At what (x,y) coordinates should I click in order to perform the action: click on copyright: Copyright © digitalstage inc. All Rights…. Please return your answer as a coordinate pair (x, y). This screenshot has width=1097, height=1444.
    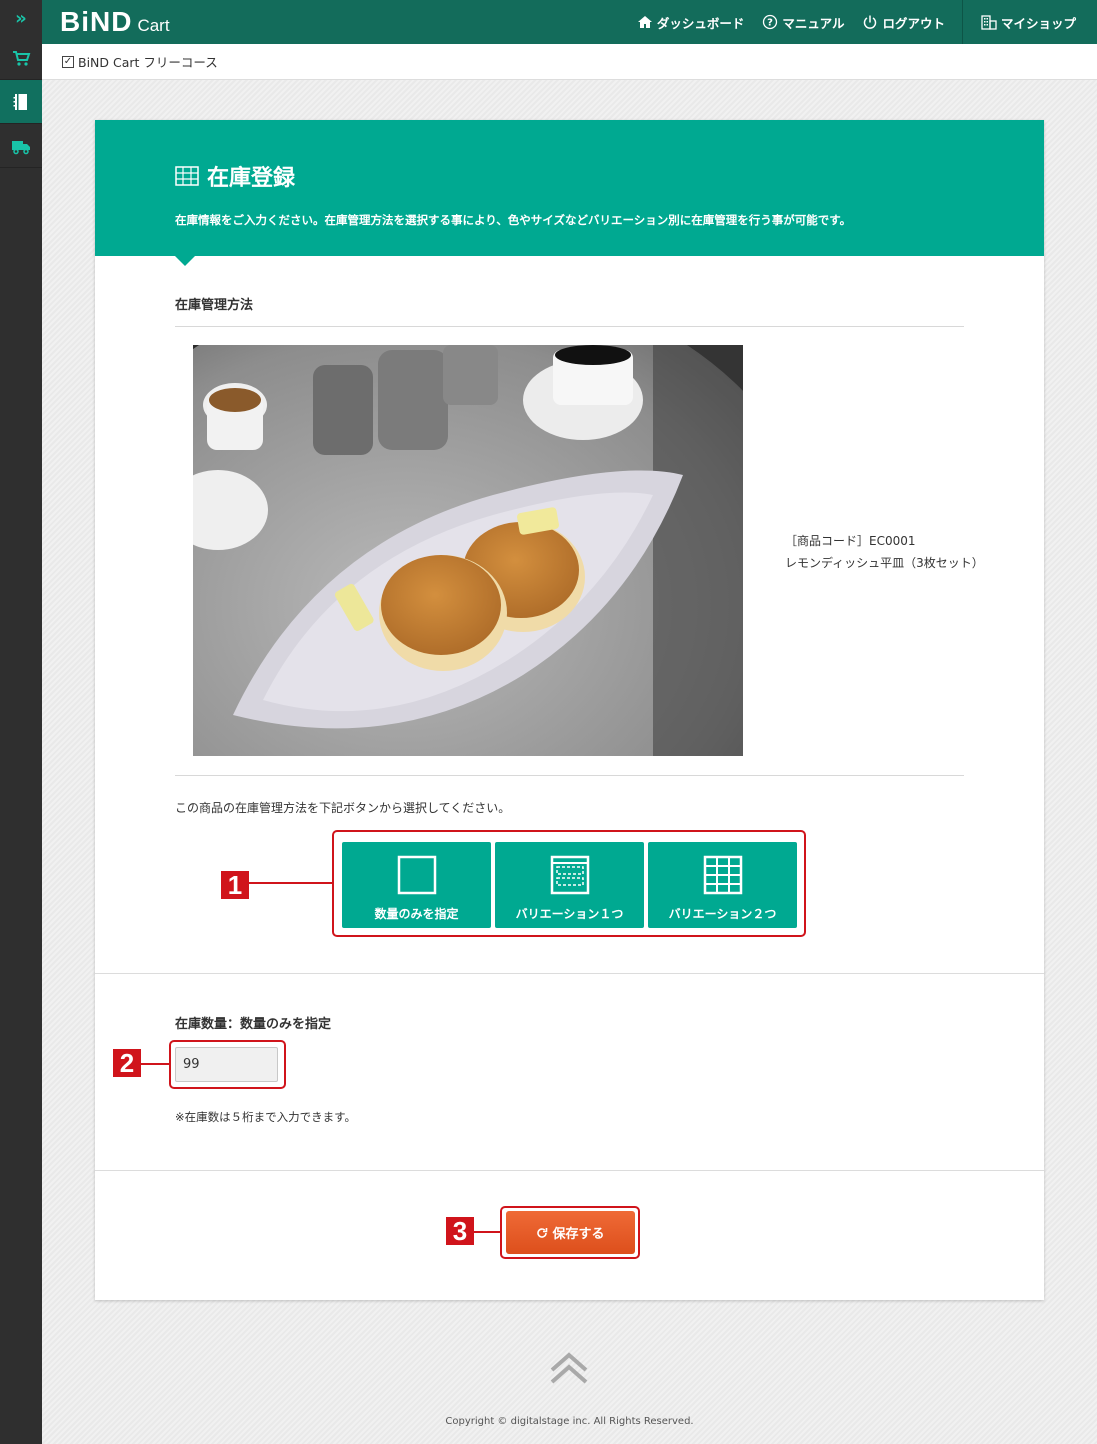
    Looking at the image, I should click on (569, 1421).